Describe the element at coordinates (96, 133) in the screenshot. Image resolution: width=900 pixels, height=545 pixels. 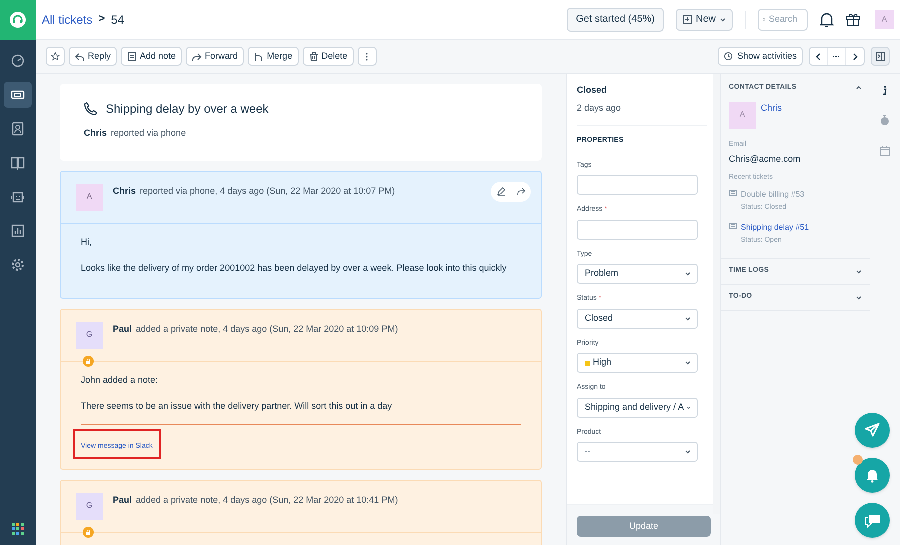
I see `reporter-name: Chris` at that location.